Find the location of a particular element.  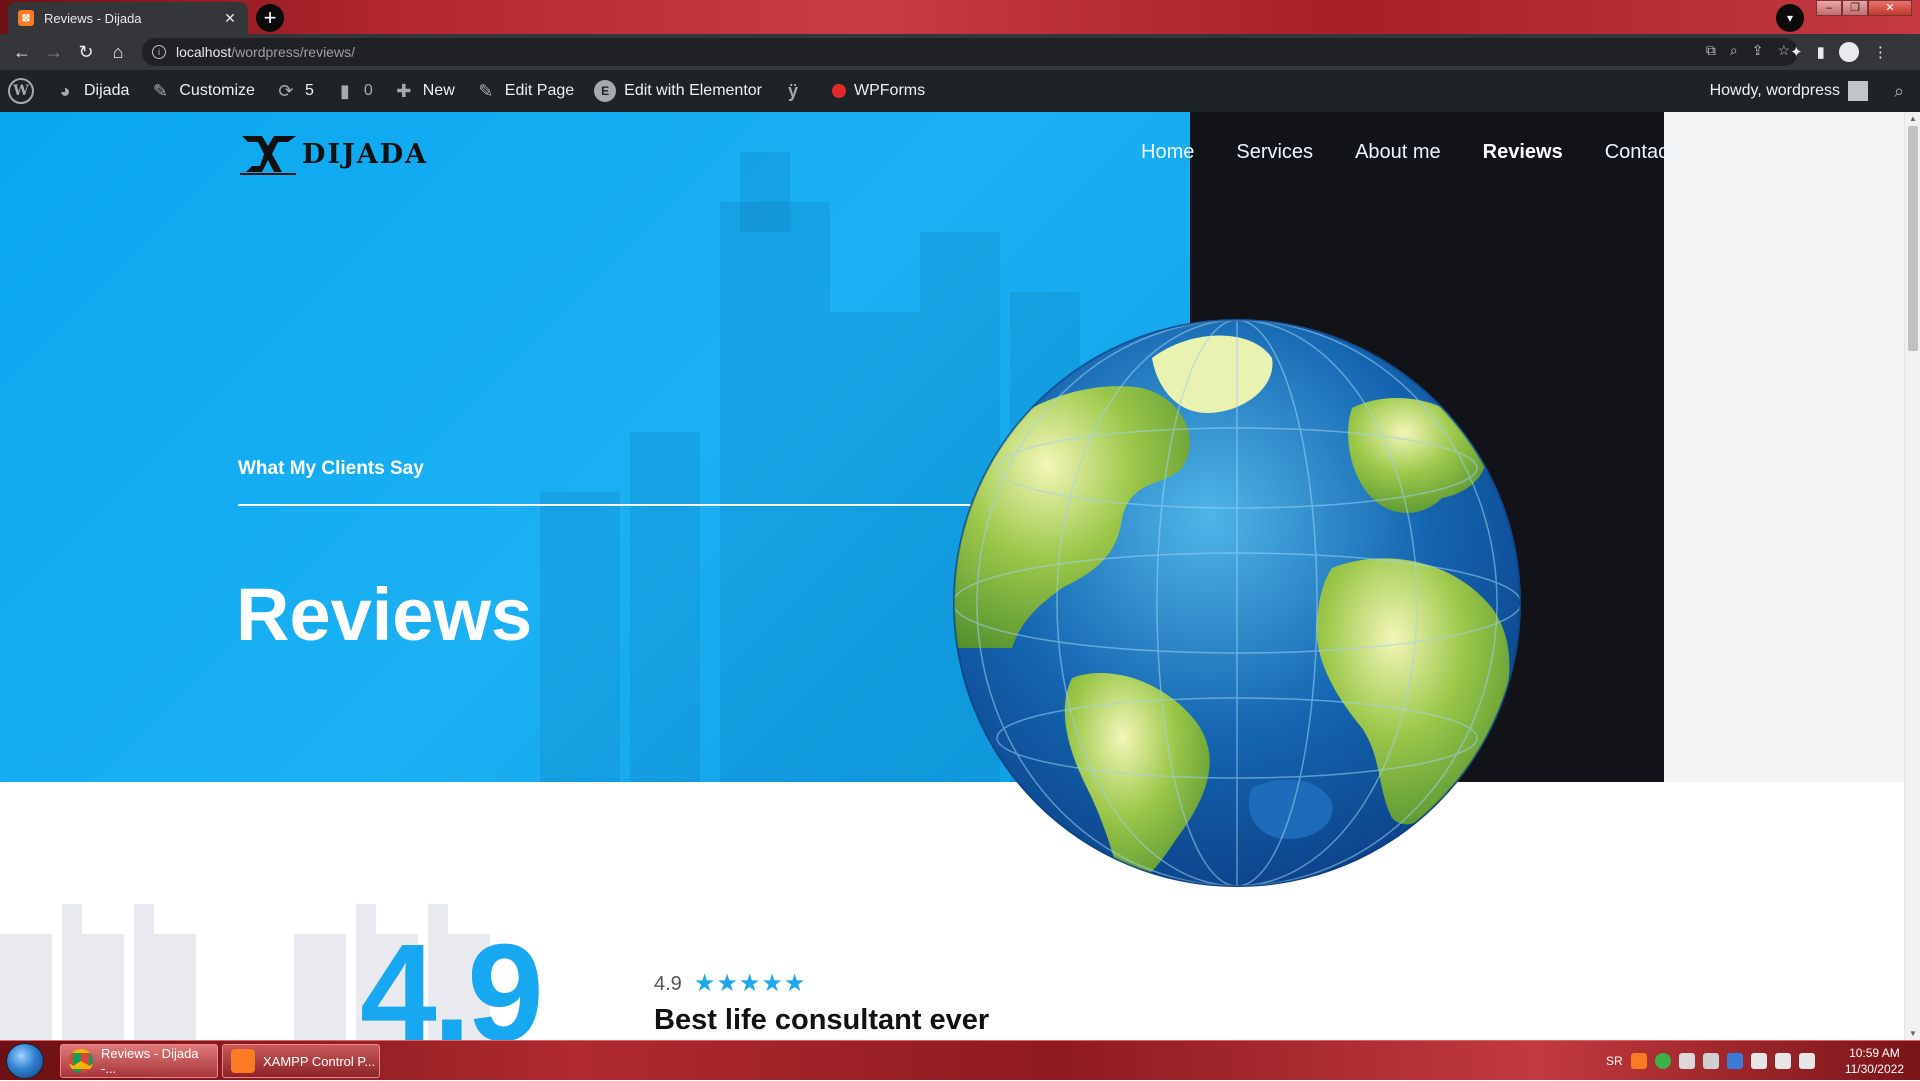

hero-gray-panel is located at coordinates (1784, 447).